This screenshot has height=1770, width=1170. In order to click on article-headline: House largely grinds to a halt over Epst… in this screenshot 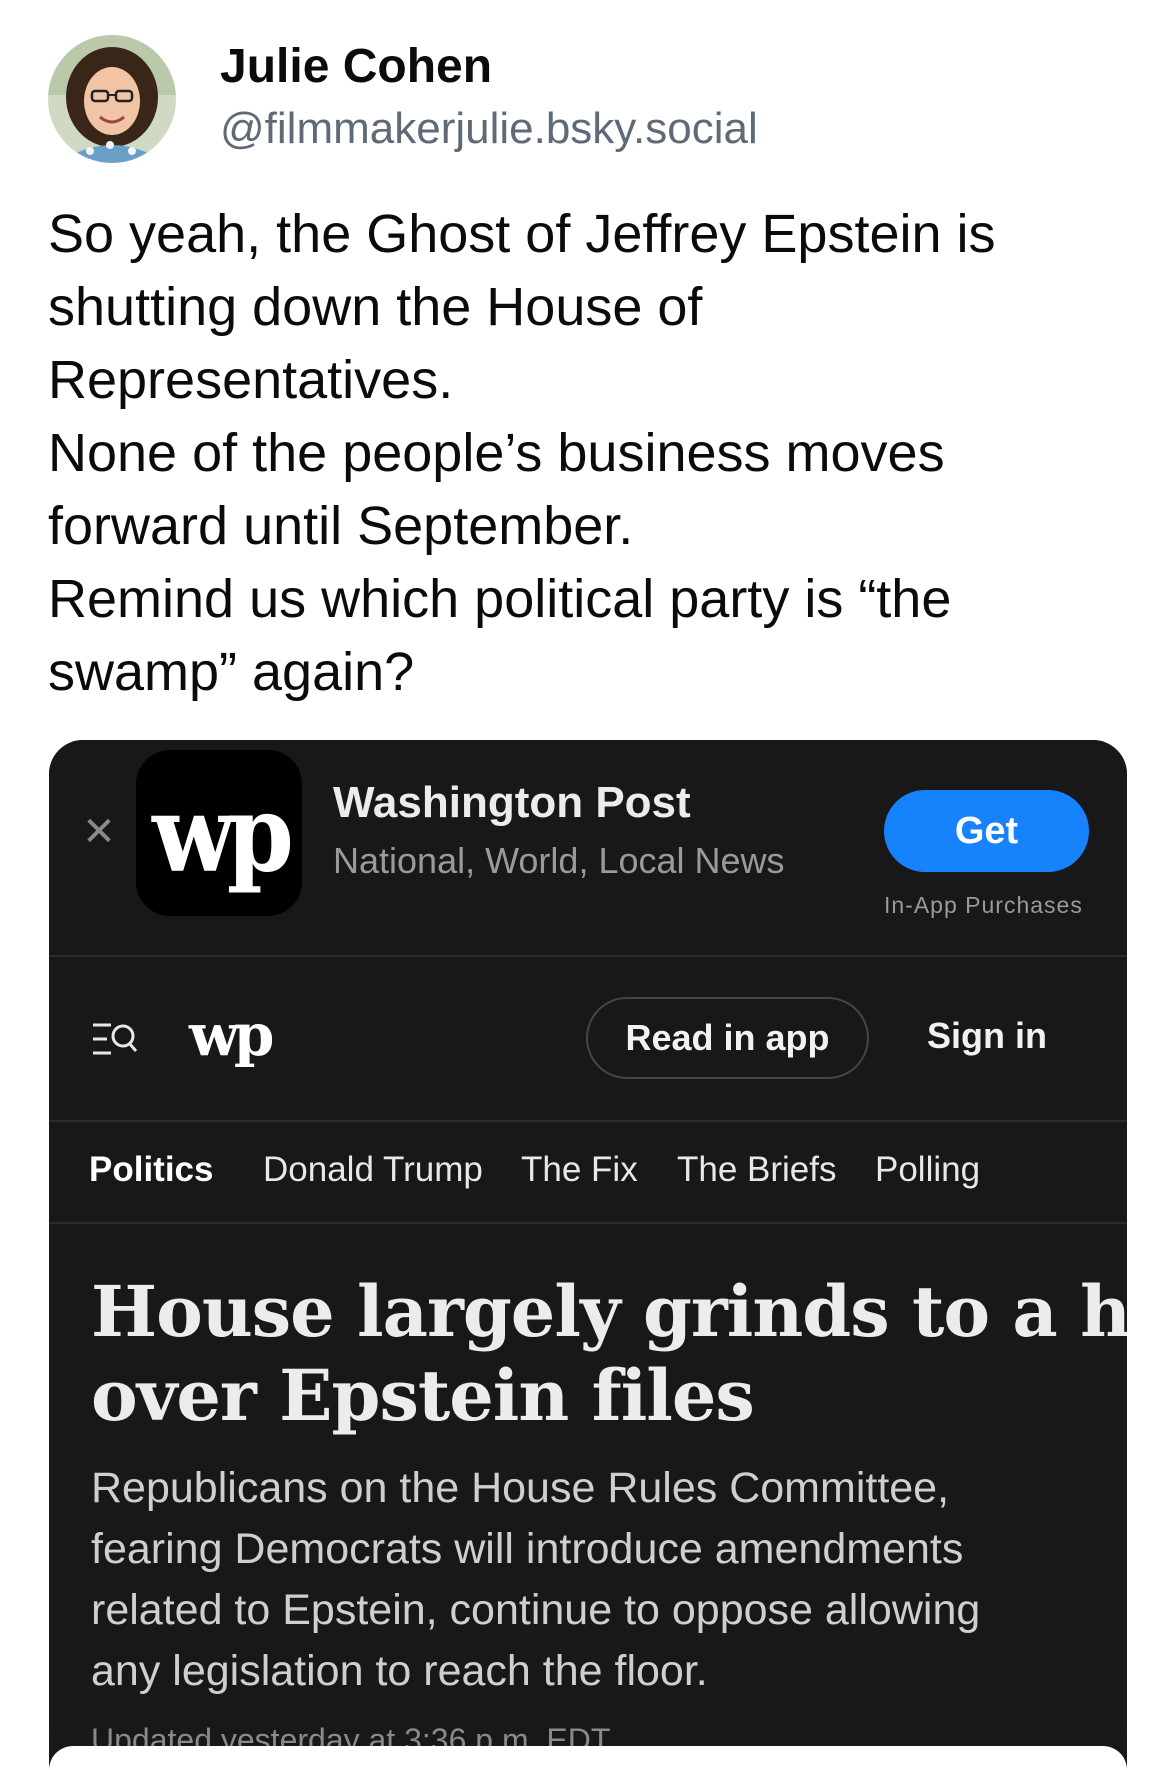, I will do `click(609, 1354)`.